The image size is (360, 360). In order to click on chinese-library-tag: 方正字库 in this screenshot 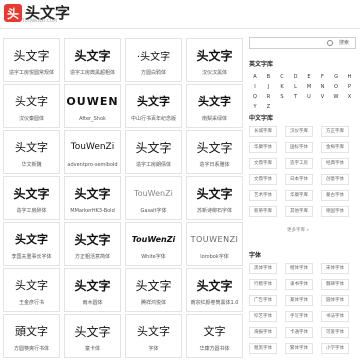, I will do `click(335, 131)`.